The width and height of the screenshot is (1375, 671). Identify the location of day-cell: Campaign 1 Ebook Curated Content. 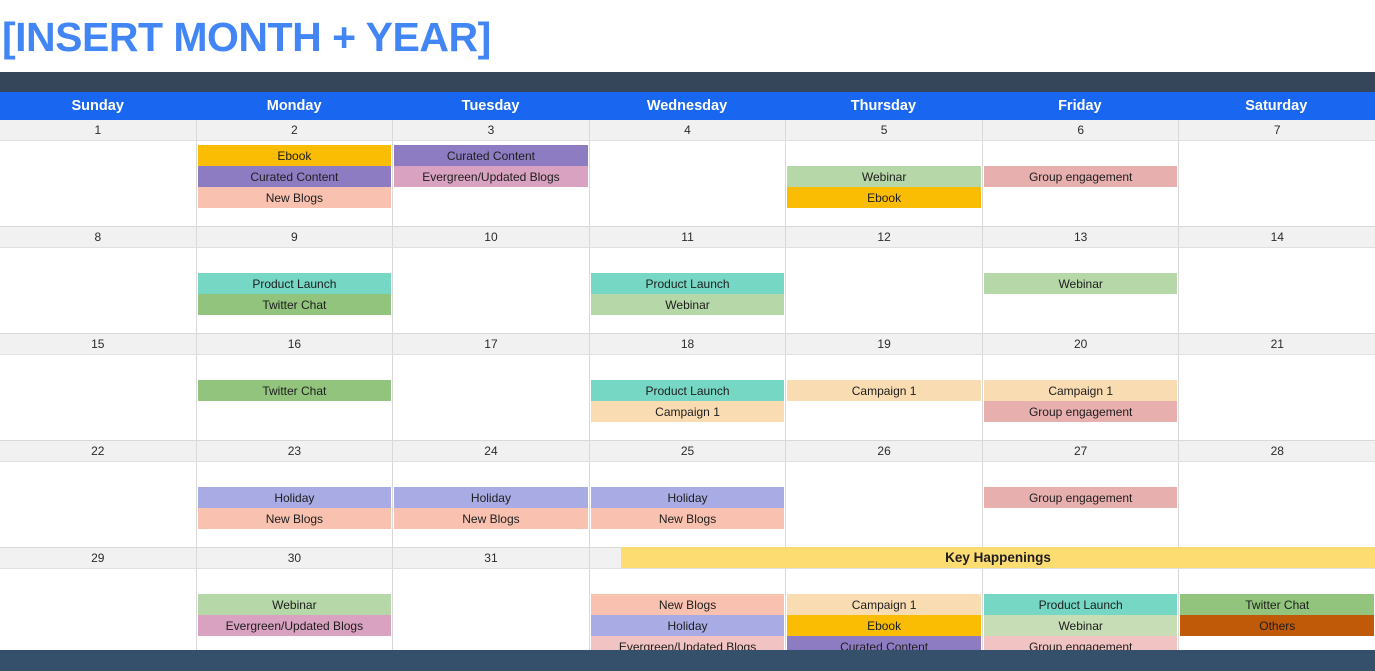
(884, 614).